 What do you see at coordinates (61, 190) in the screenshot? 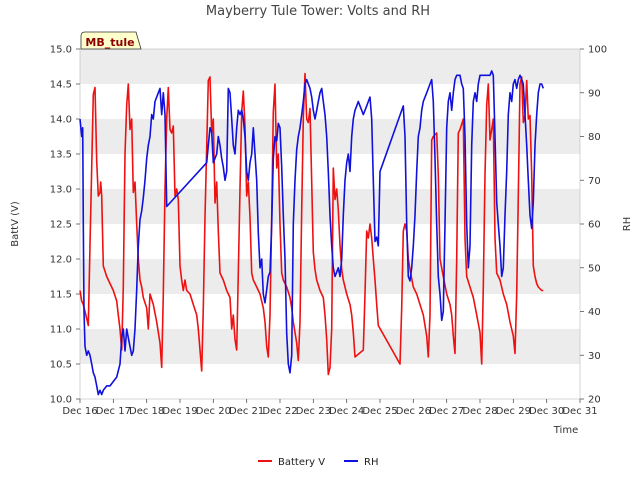
I see `y-tick-label: 13.0` at bounding box center [61, 190].